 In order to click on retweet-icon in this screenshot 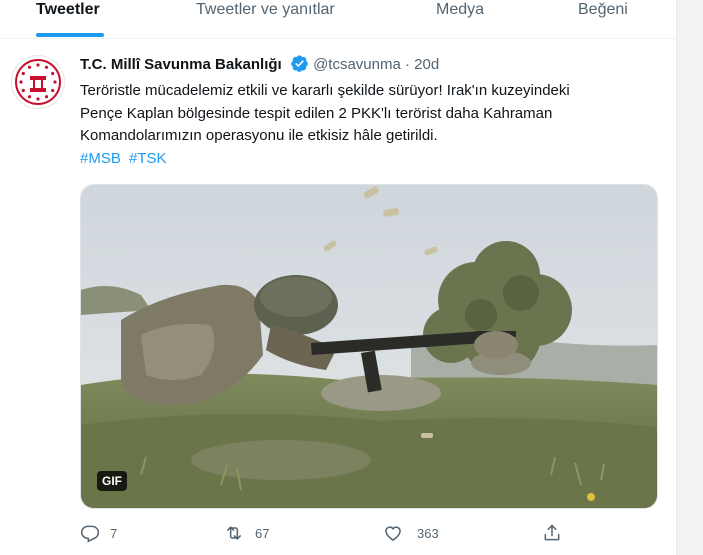, I will do `click(234, 533)`.